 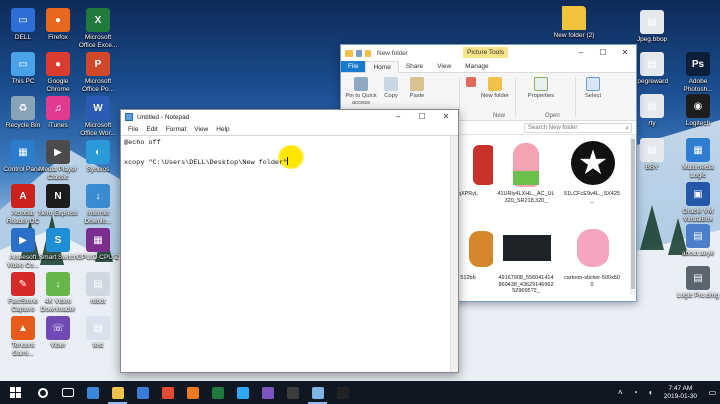 What do you see at coordinates (222, 129) in the screenshot?
I see `menu-help: Help` at bounding box center [222, 129].